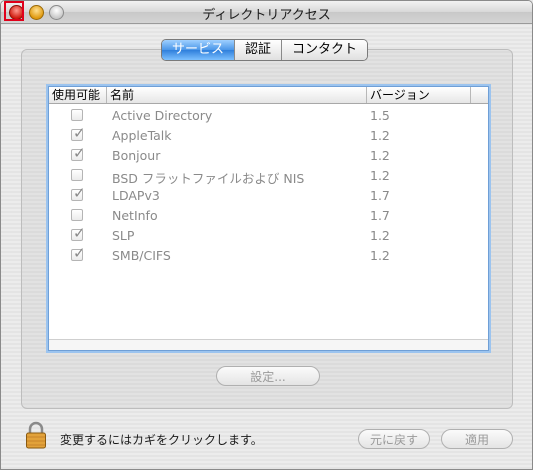  Describe the element at coordinates (394, 439) in the screenshot. I see `revert-button: 元に戻す` at that location.